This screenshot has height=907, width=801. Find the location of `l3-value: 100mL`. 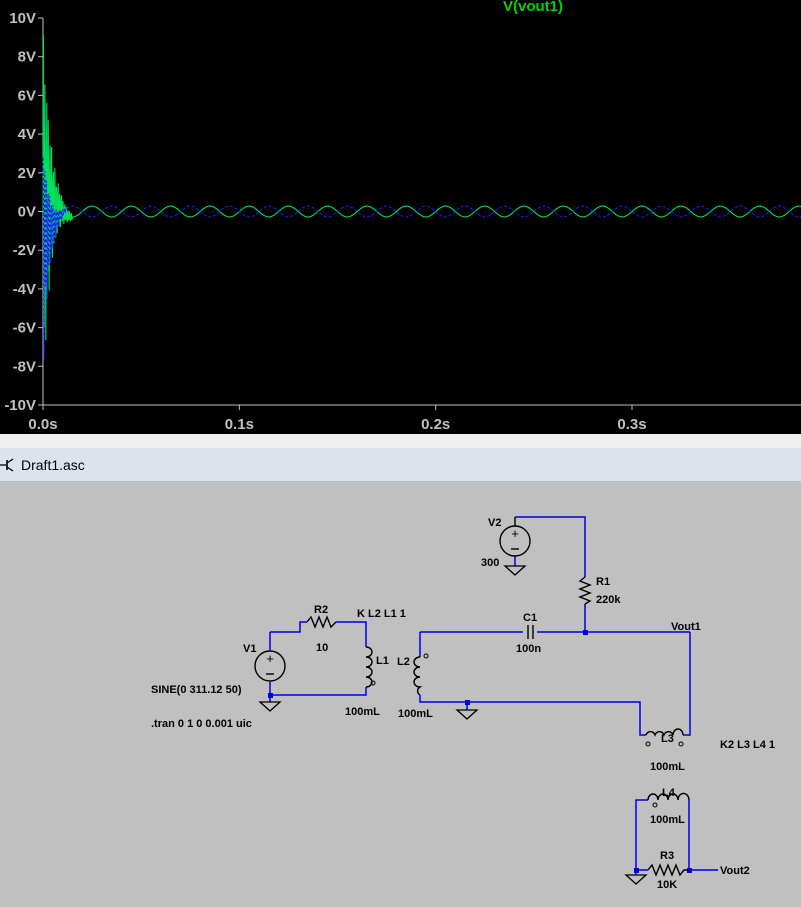

l3-value: 100mL is located at coordinates (667, 767).